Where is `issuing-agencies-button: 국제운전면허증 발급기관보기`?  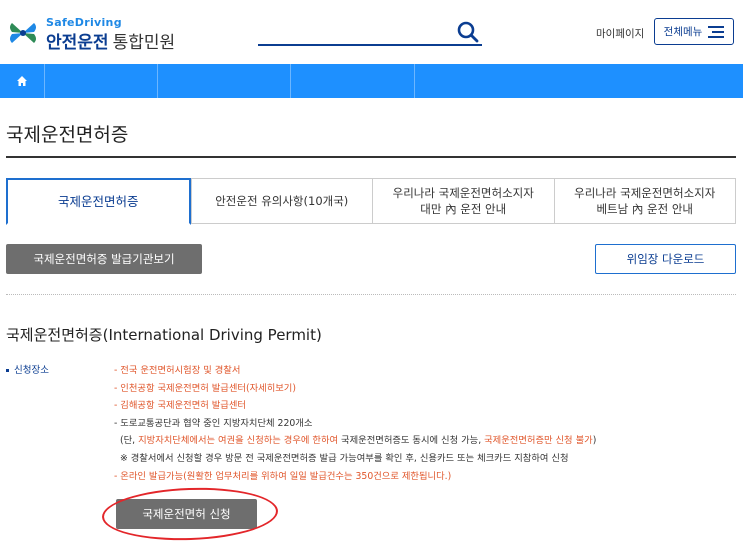
issuing-agencies-button: 국제운전면허증 발급기관보기 is located at coordinates (104, 259).